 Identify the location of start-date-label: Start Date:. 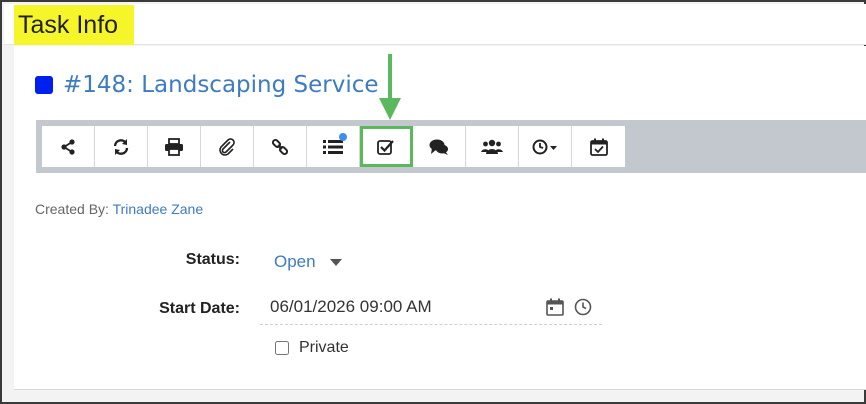
(199, 308).